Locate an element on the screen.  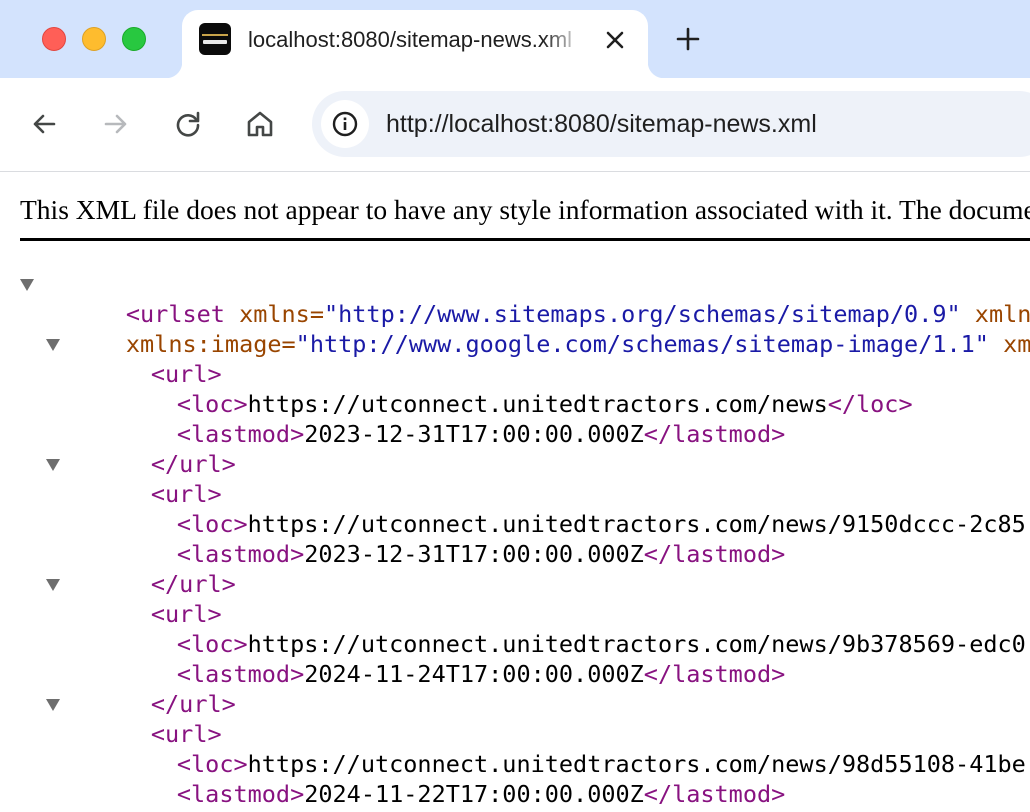
divider is located at coordinates (525, 239).